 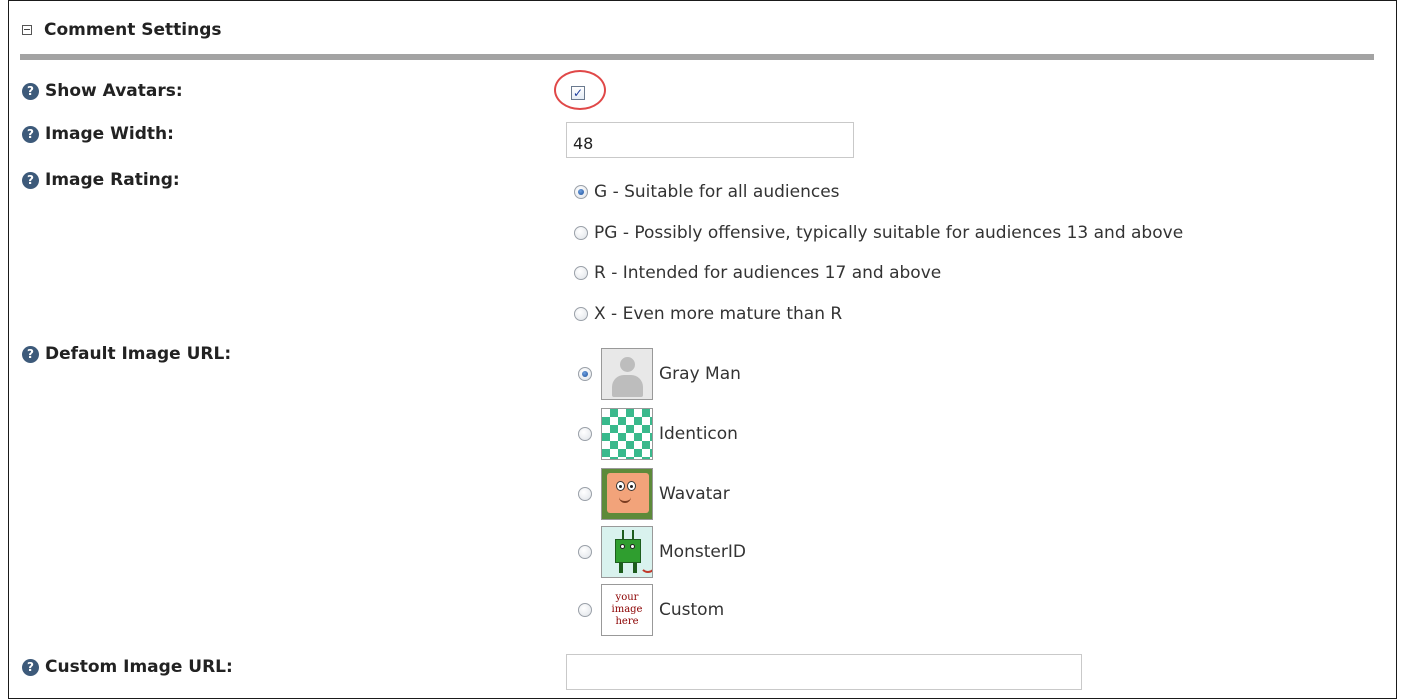 I want to click on show-avatars-label: Show Avatars:, so click(x=114, y=91).